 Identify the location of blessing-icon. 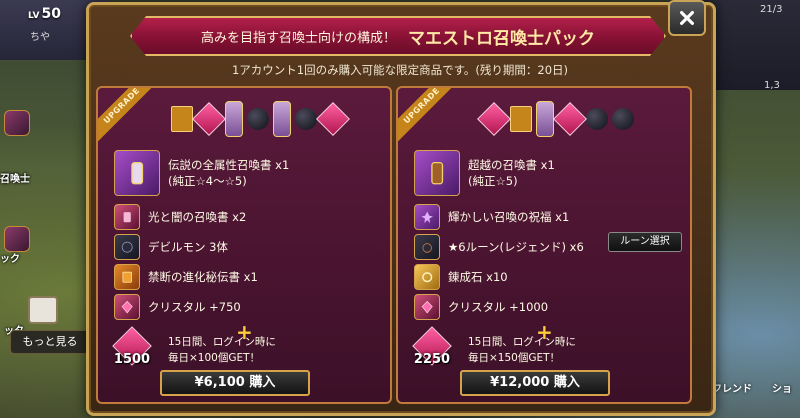
(427, 217).